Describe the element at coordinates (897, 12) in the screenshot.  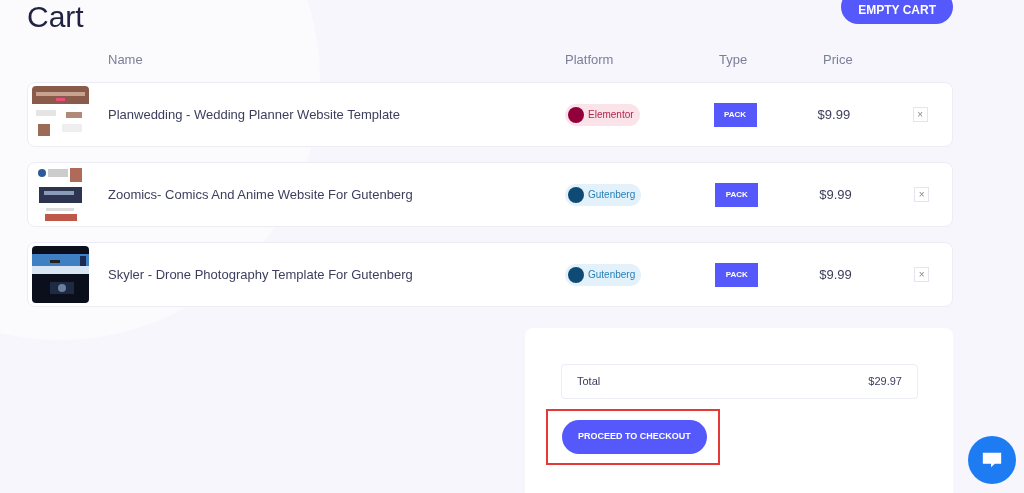
I see `empty-cart-button: EMPTY CART` at that location.